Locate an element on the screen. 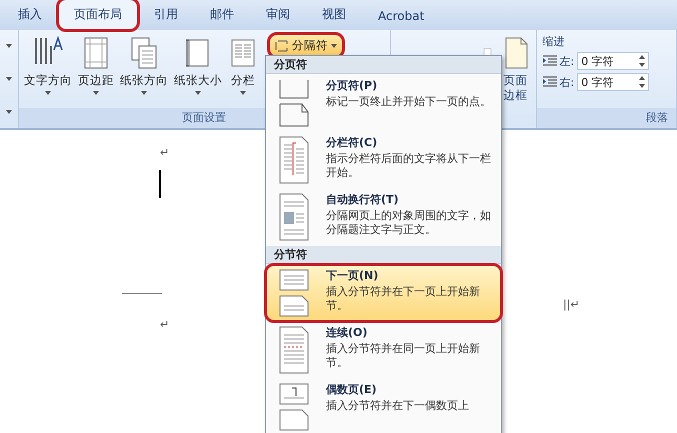 The image size is (677, 433). menu-item: 连续(O) 插入分节符并在同一页上开始新节。 is located at coordinates (383, 350).